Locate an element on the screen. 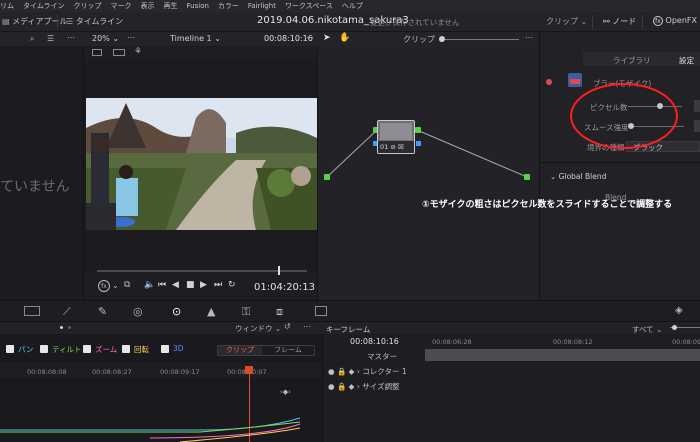 The width and height of the screenshot is (700, 442). node-output-dot is located at coordinates (418, 130).